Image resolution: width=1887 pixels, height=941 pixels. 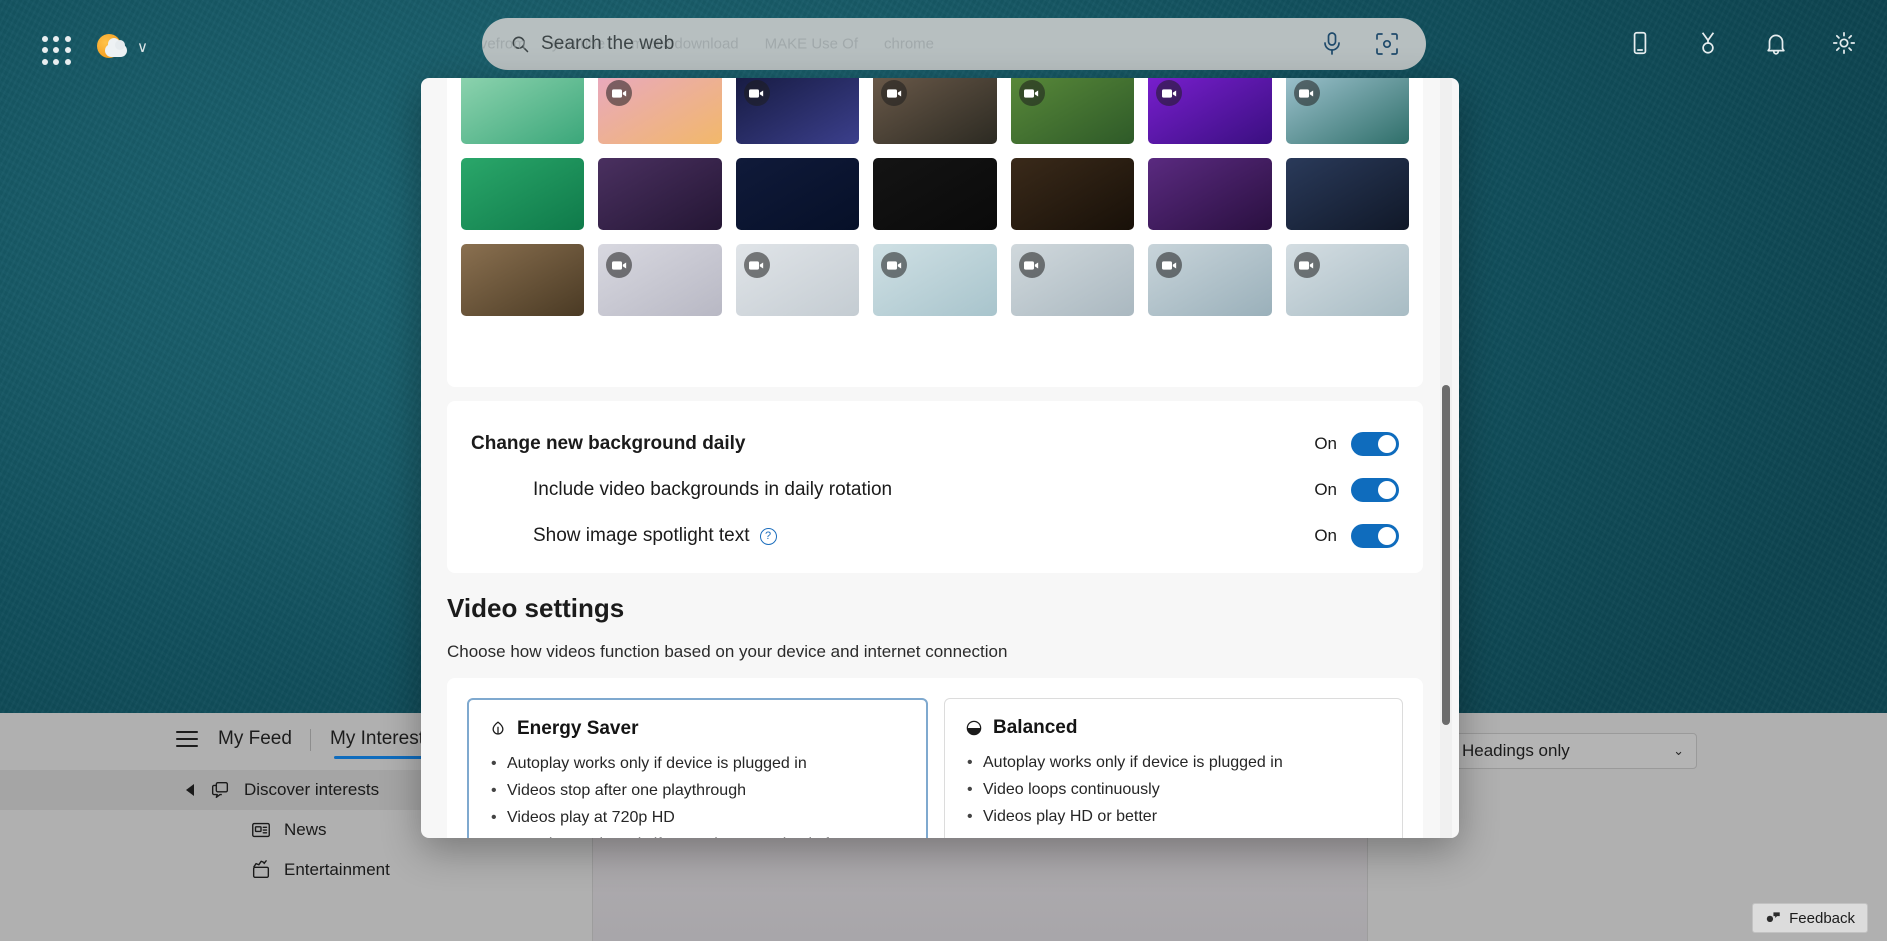 What do you see at coordinates (909, 44) in the screenshot?
I see `ghost-suggestion: chrome` at bounding box center [909, 44].